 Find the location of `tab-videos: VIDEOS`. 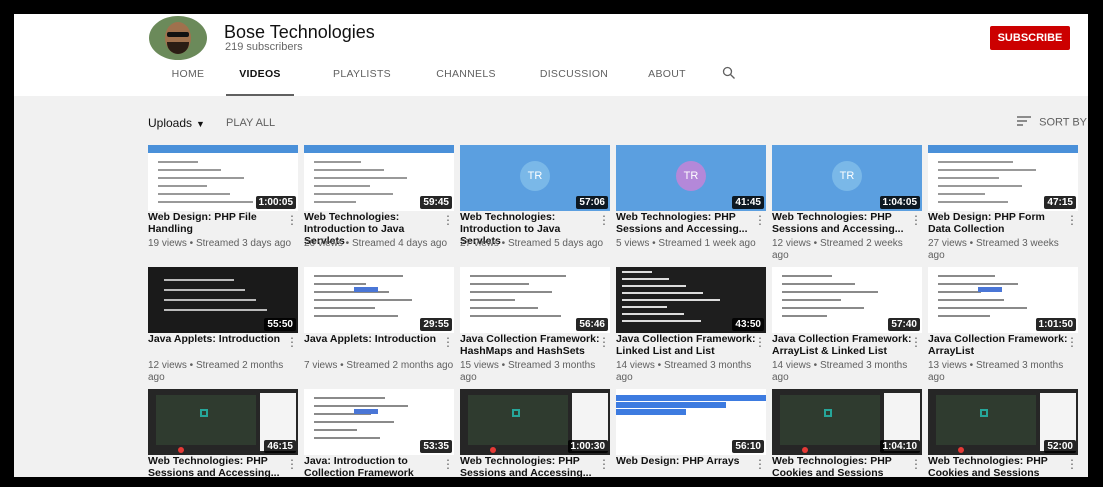

tab-videos: VIDEOS is located at coordinates (260, 78).